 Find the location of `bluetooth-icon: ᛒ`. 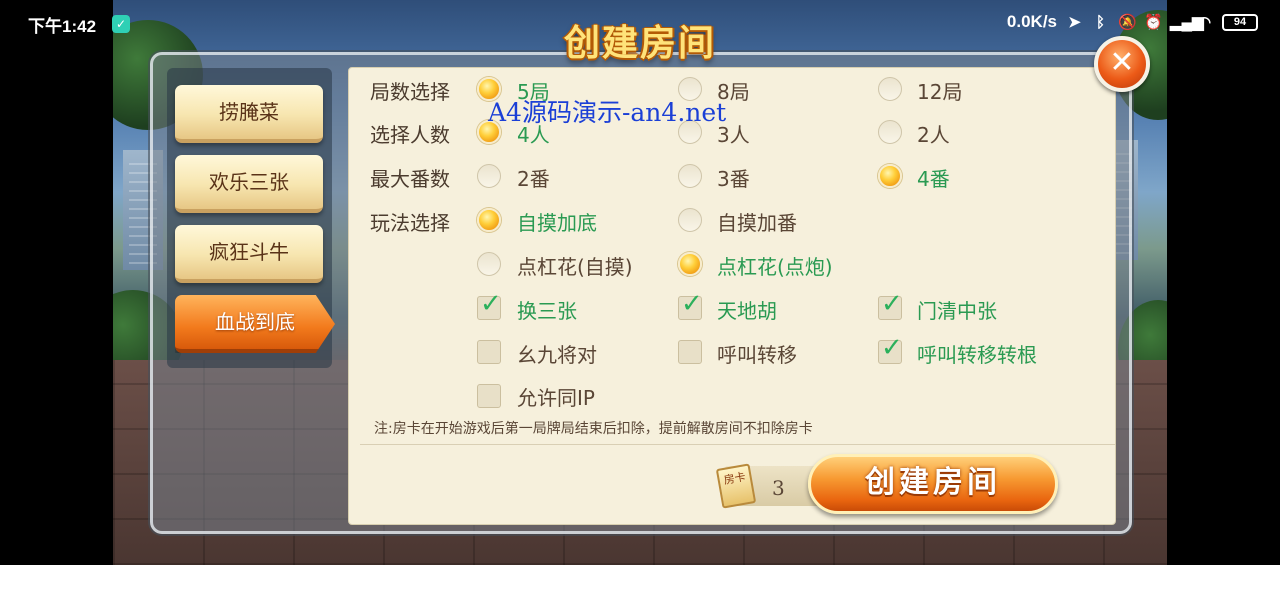

bluetooth-icon: ᛒ is located at coordinates (1100, 22).